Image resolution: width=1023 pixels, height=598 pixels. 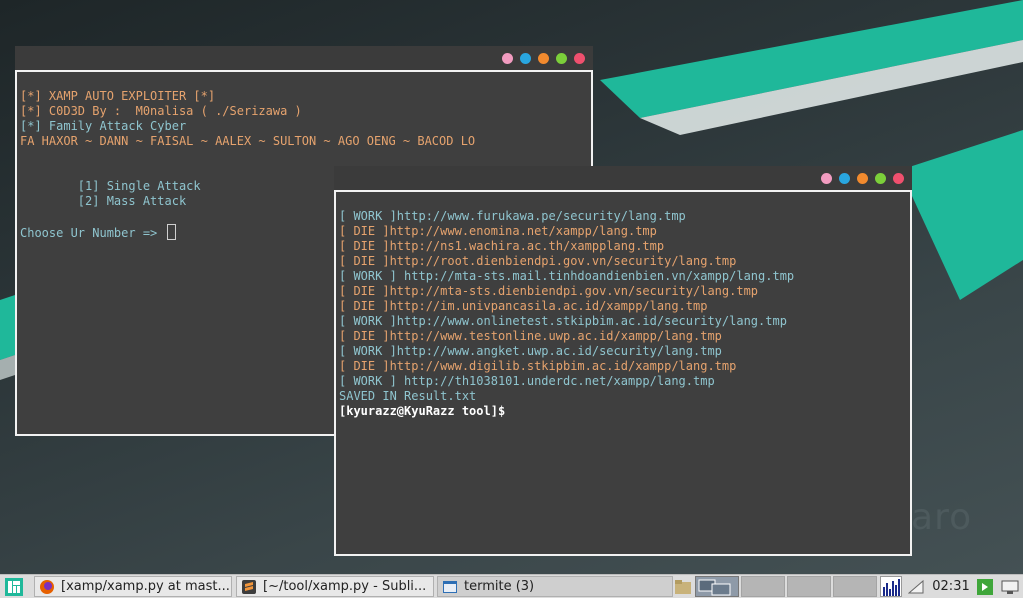 What do you see at coordinates (161, 111) in the screenshot?
I see `terminal-line: [*] C0D3D By : M0nalisa ( ./Serizawa )` at bounding box center [161, 111].